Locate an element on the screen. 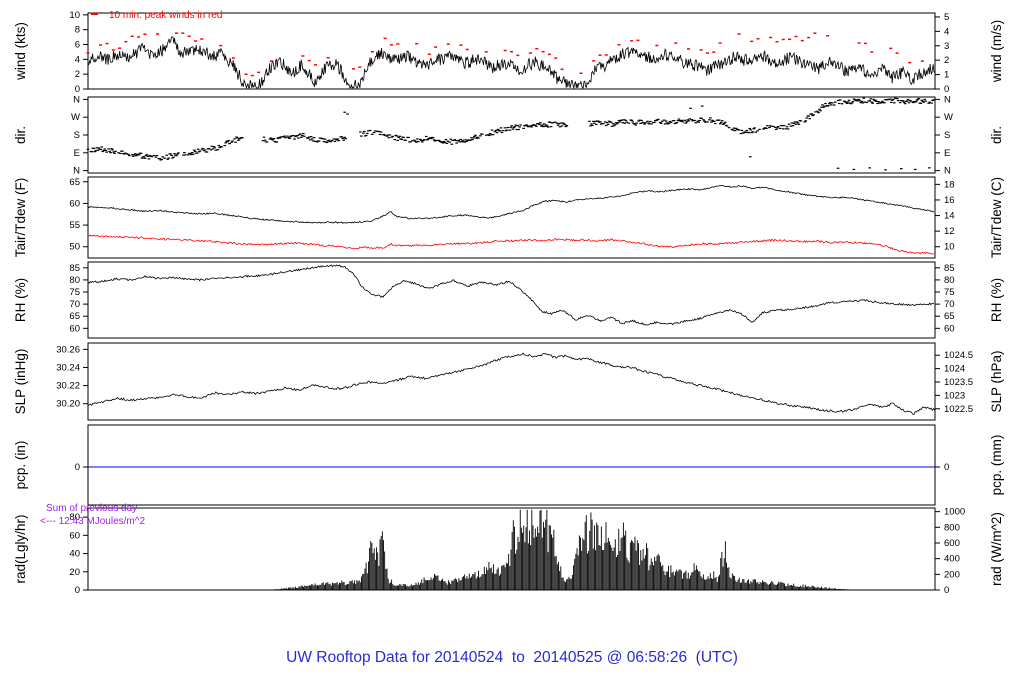 The height and width of the screenshot is (700, 1024). svg-text: 8 is located at coordinates (77, 30).